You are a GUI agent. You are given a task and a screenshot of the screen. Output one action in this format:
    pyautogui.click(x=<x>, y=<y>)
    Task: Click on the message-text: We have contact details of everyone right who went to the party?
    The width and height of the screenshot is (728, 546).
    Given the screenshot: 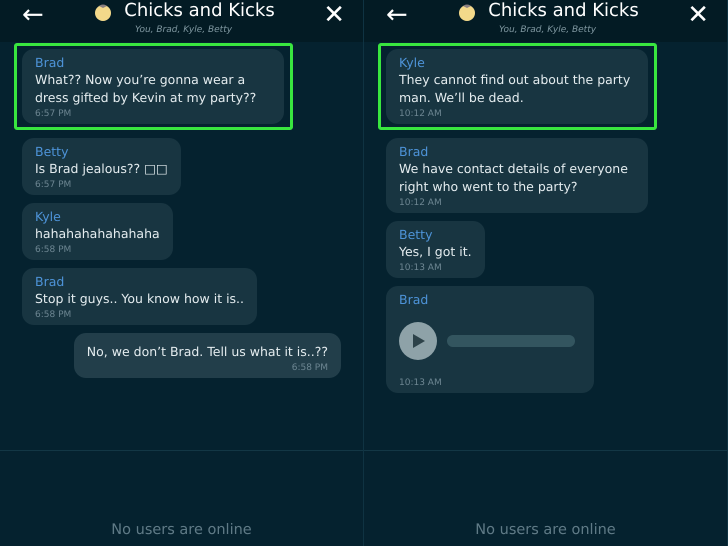 What is the action you would take?
    pyautogui.click(x=514, y=178)
    